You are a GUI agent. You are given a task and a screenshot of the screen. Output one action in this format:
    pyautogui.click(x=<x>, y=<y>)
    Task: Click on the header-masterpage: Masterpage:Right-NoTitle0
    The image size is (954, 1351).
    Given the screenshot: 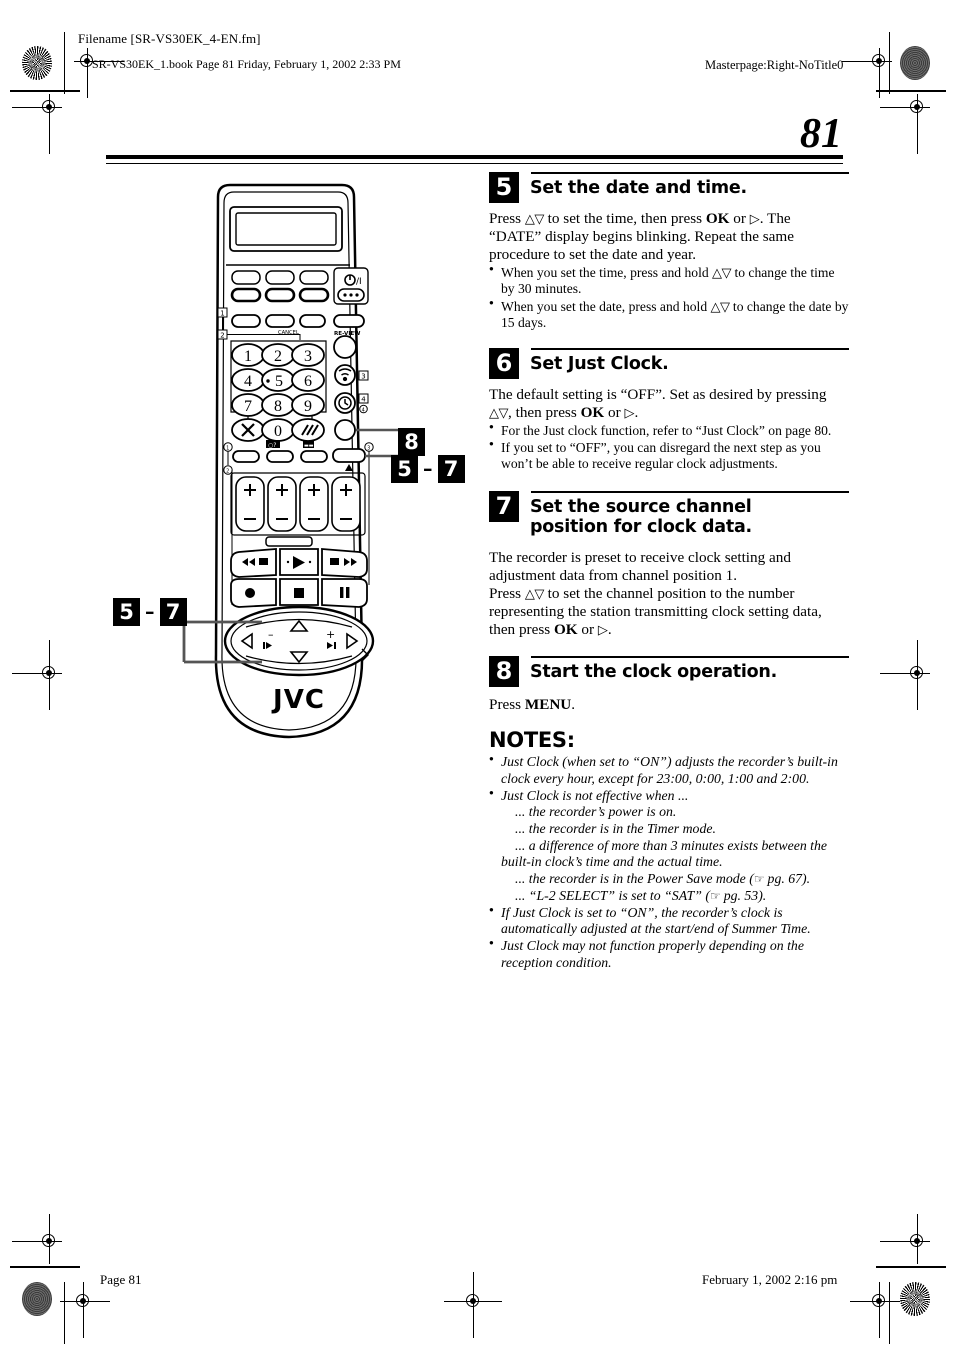 What is the action you would take?
    pyautogui.click(x=774, y=65)
    